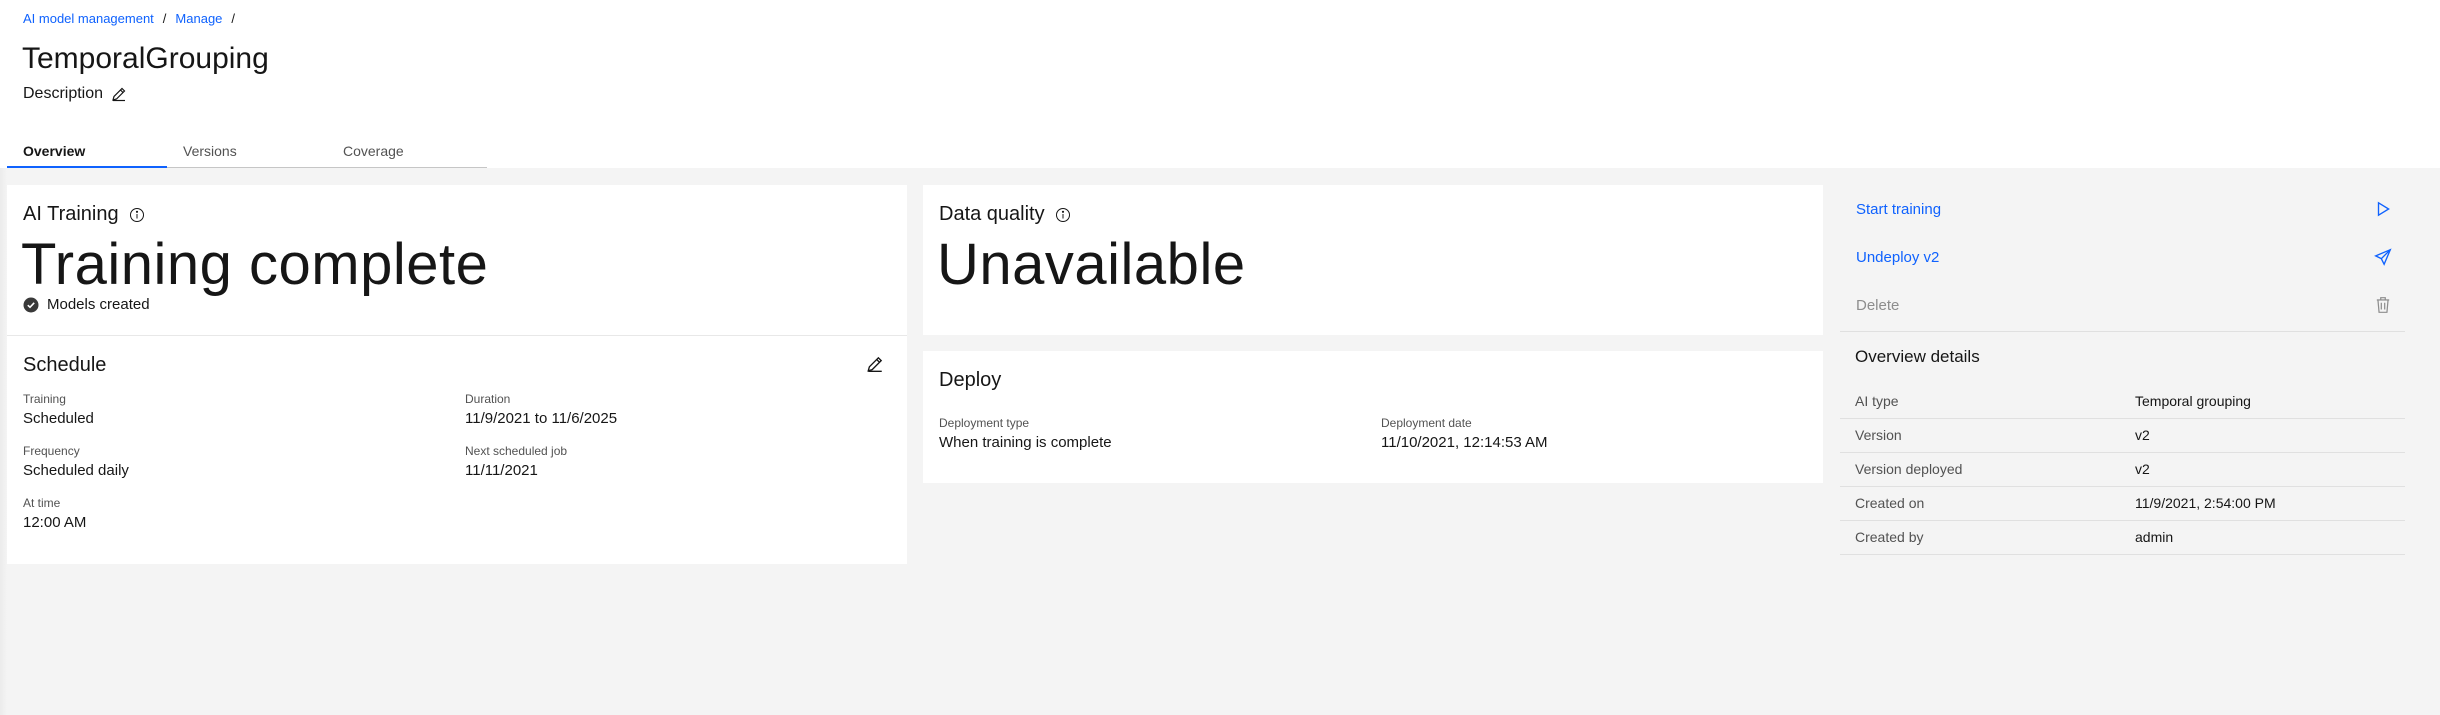 This screenshot has width=2440, height=715. Describe the element at coordinates (42, 503) in the screenshot. I see `at-time-label: At time` at that location.